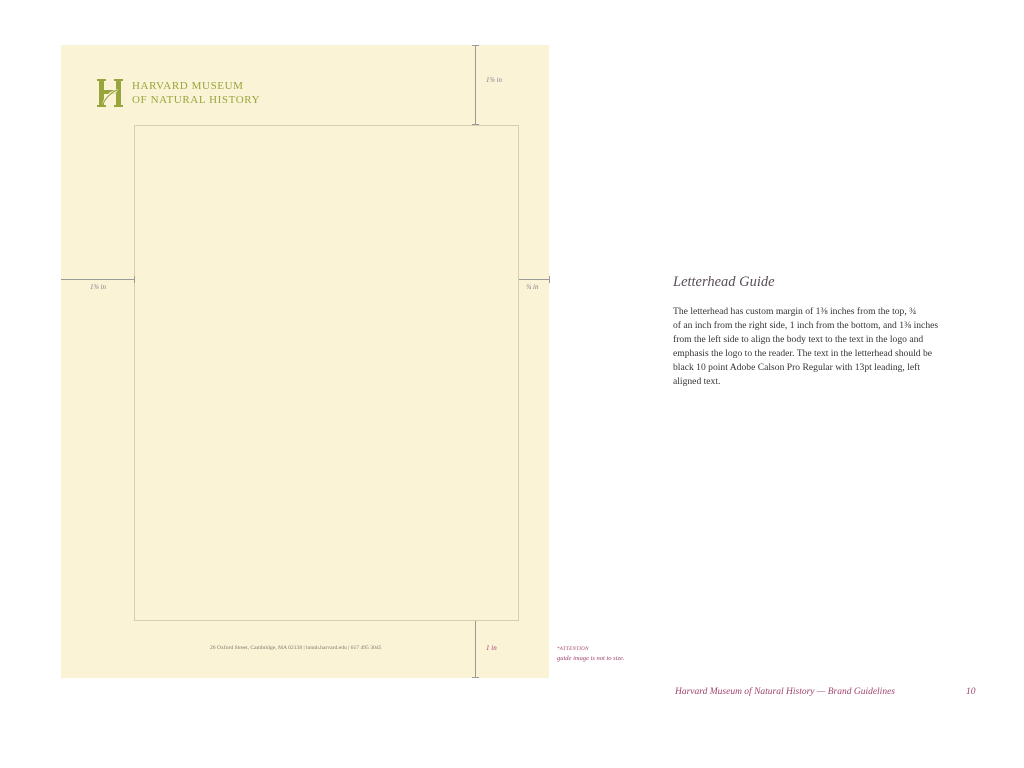 The image size is (1024, 768). What do you see at coordinates (549, 279) in the screenshot?
I see `right-margin-tick` at bounding box center [549, 279].